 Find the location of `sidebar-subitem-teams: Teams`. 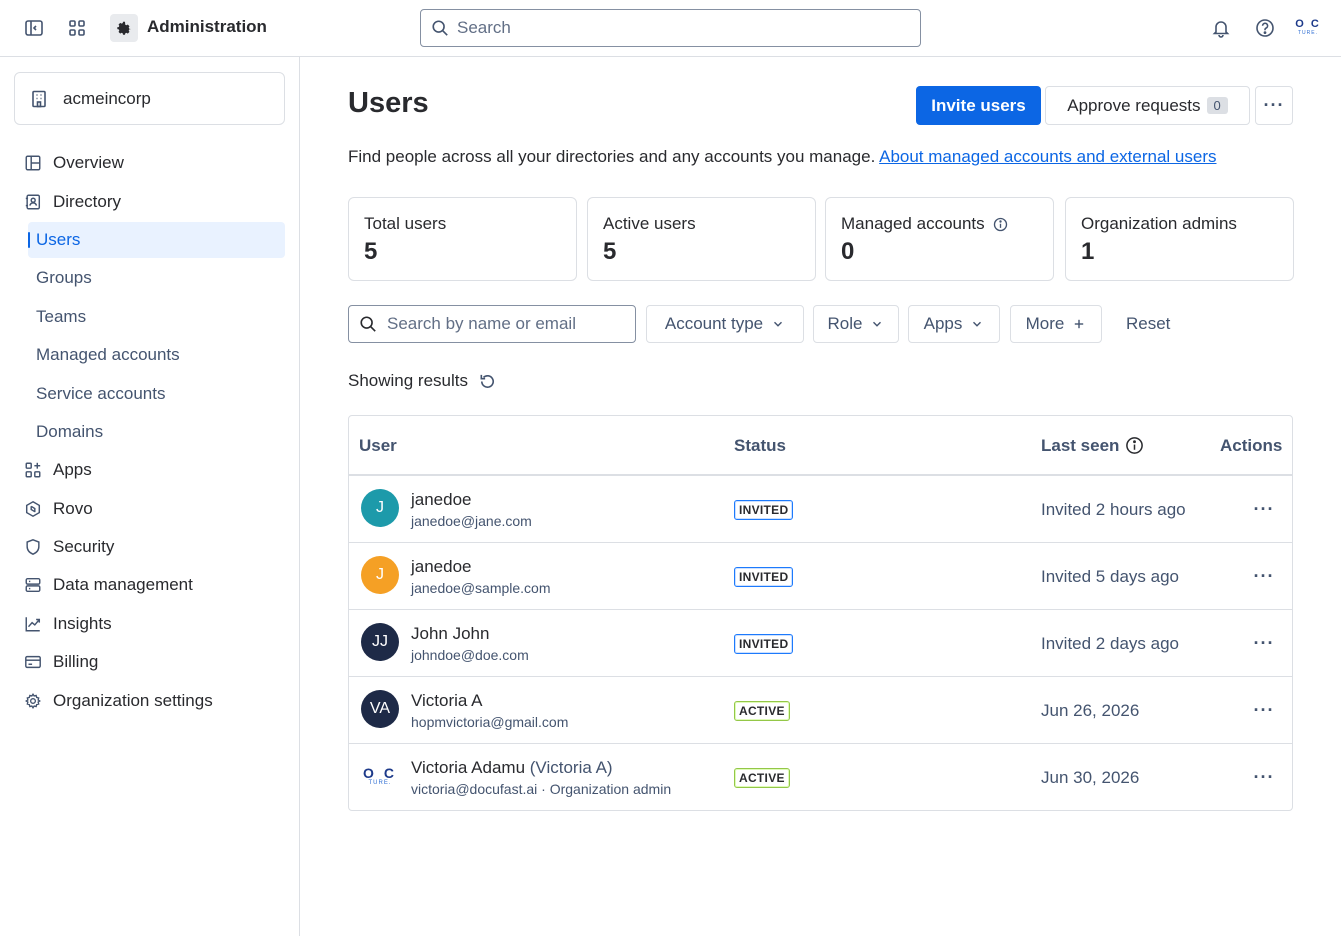

sidebar-subitem-teams: Teams is located at coordinates (156, 317).